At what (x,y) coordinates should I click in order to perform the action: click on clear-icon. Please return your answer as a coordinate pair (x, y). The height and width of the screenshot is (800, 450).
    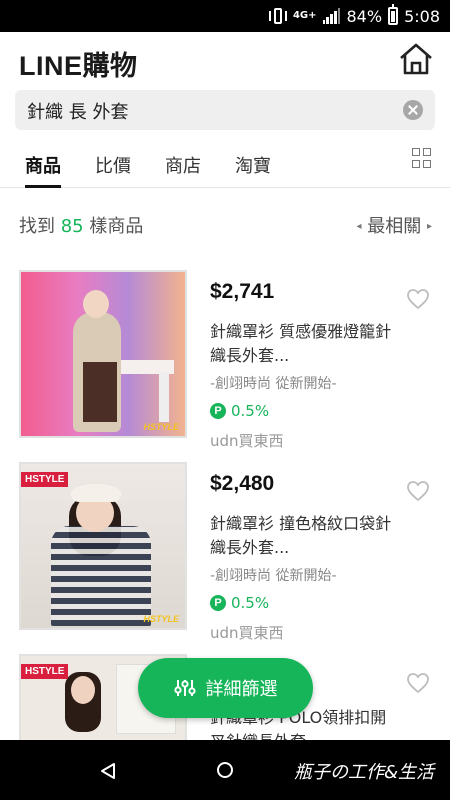
    Looking at the image, I should click on (413, 110).